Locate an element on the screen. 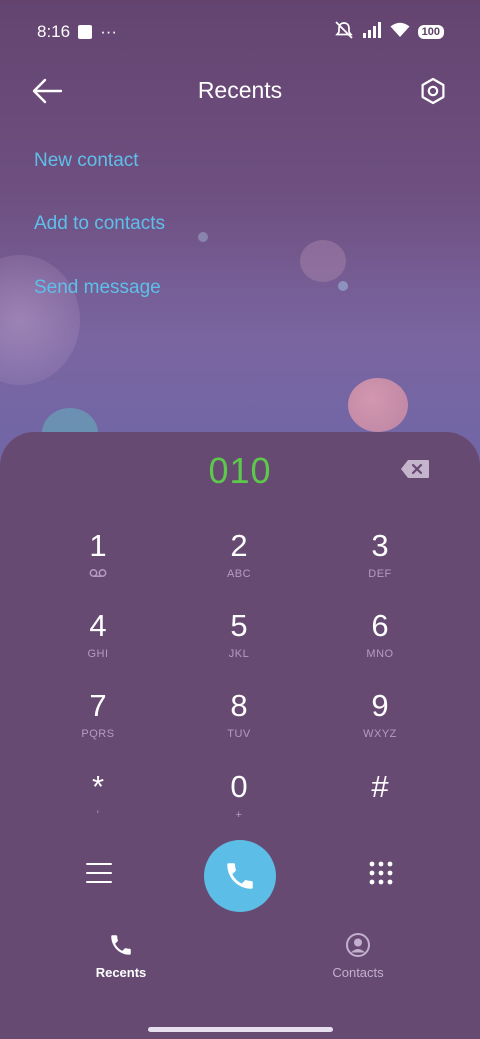  battery-indicator: 100 is located at coordinates (430, 32).